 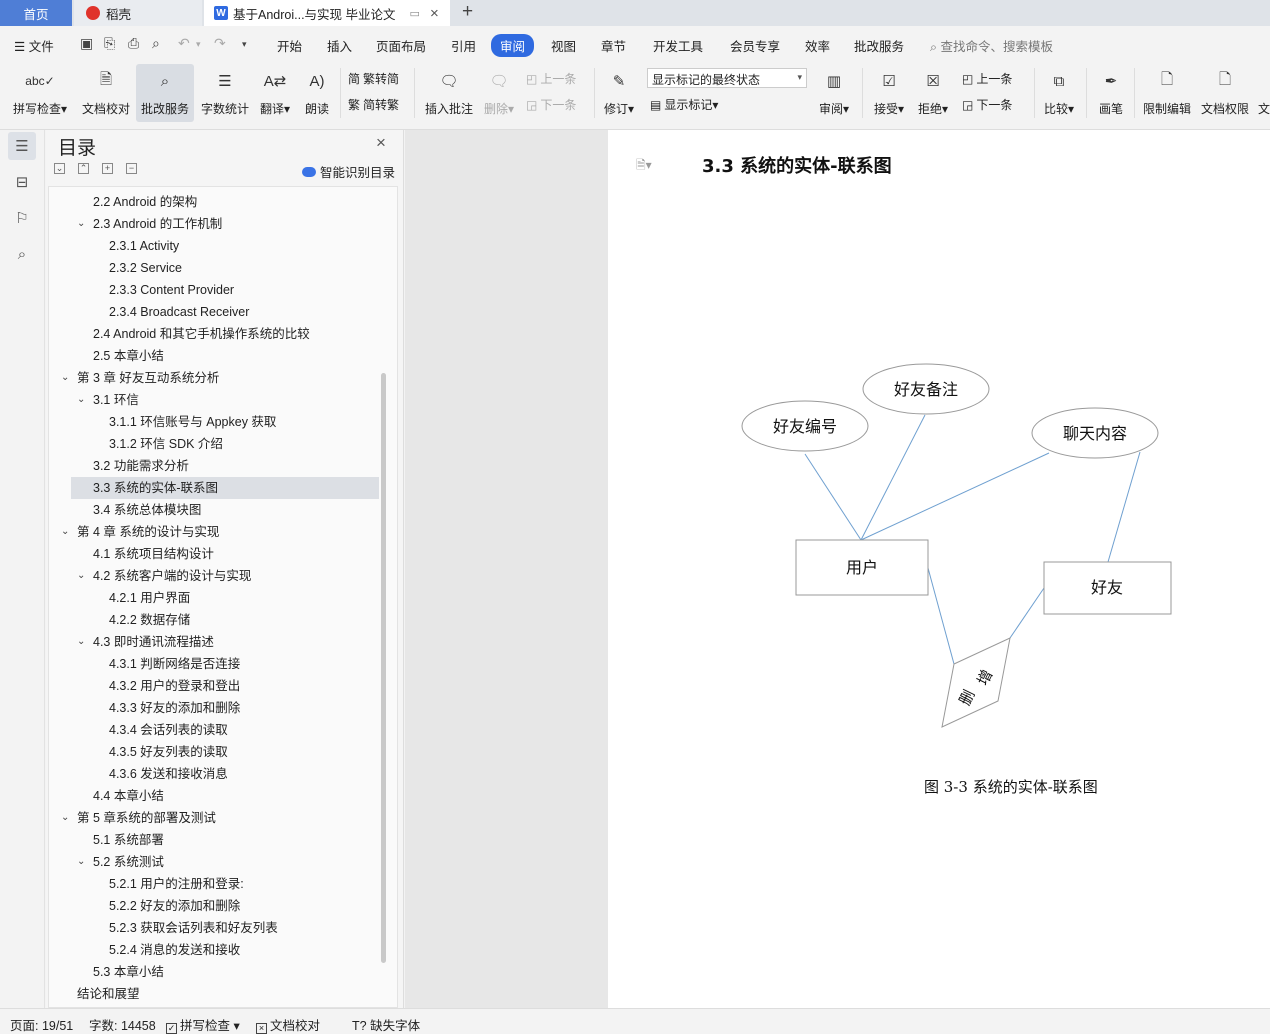 I want to click on export-icon: ⎘, so click(x=109, y=43).